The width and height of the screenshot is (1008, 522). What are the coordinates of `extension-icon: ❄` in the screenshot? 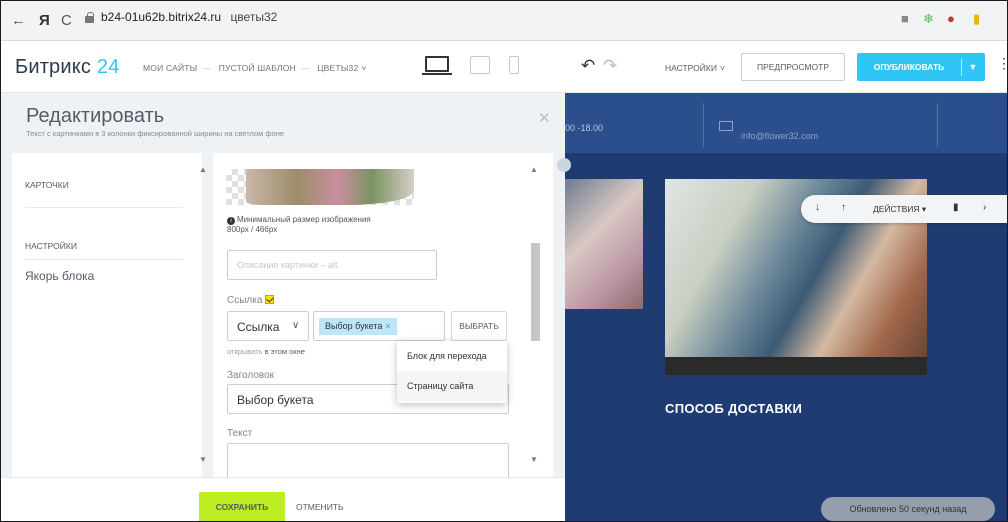 It's located at (928, 19).